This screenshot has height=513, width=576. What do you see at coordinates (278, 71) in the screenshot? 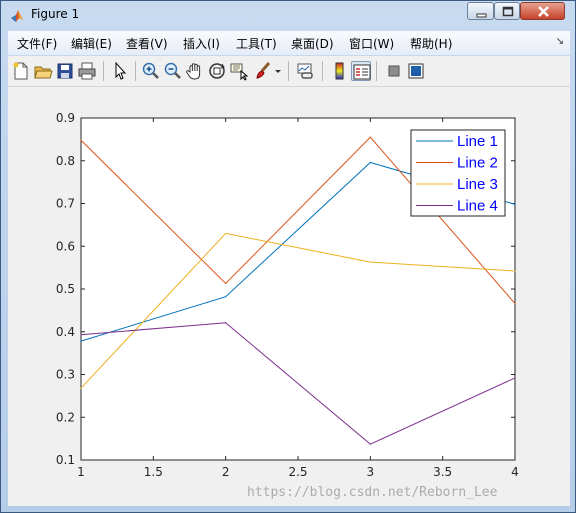
I see `brush-dropdown-icon` at bounding box center [278, 71].